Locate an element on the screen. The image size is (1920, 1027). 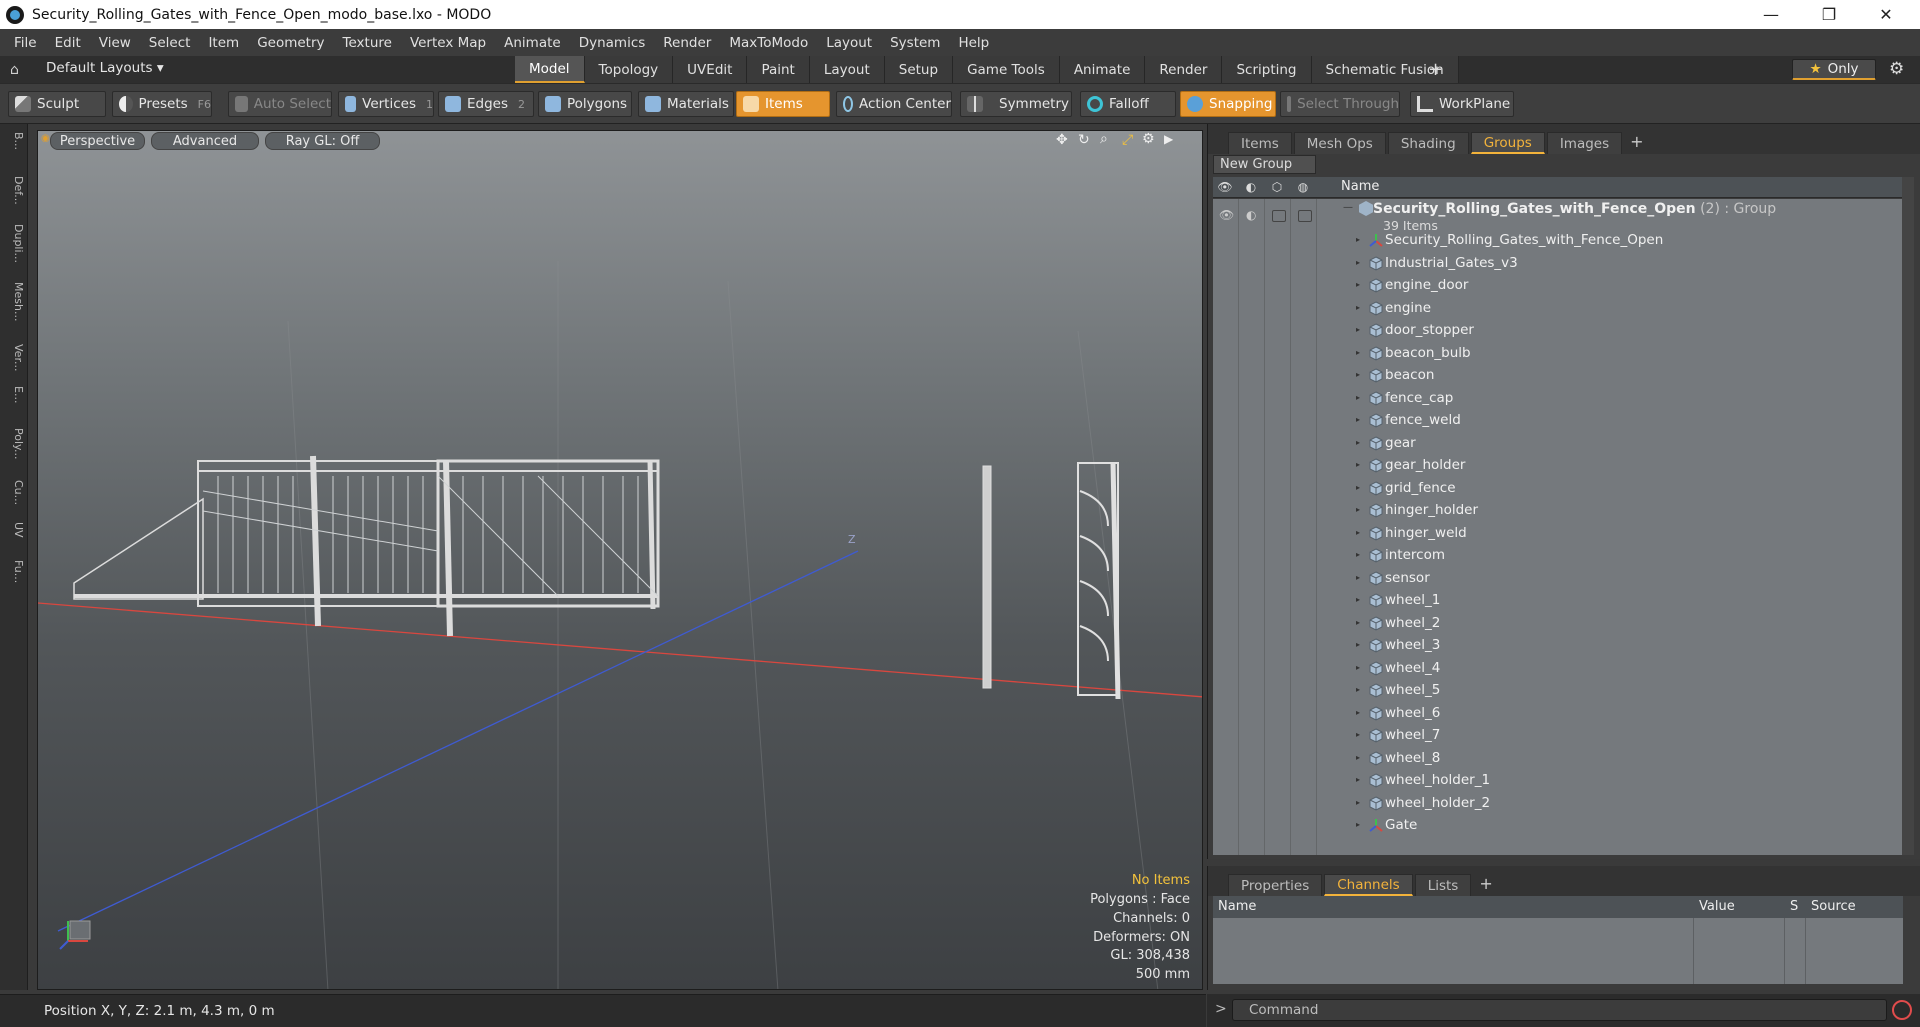
render-column-icon: ◐ is located at coordinates (1251, 187).